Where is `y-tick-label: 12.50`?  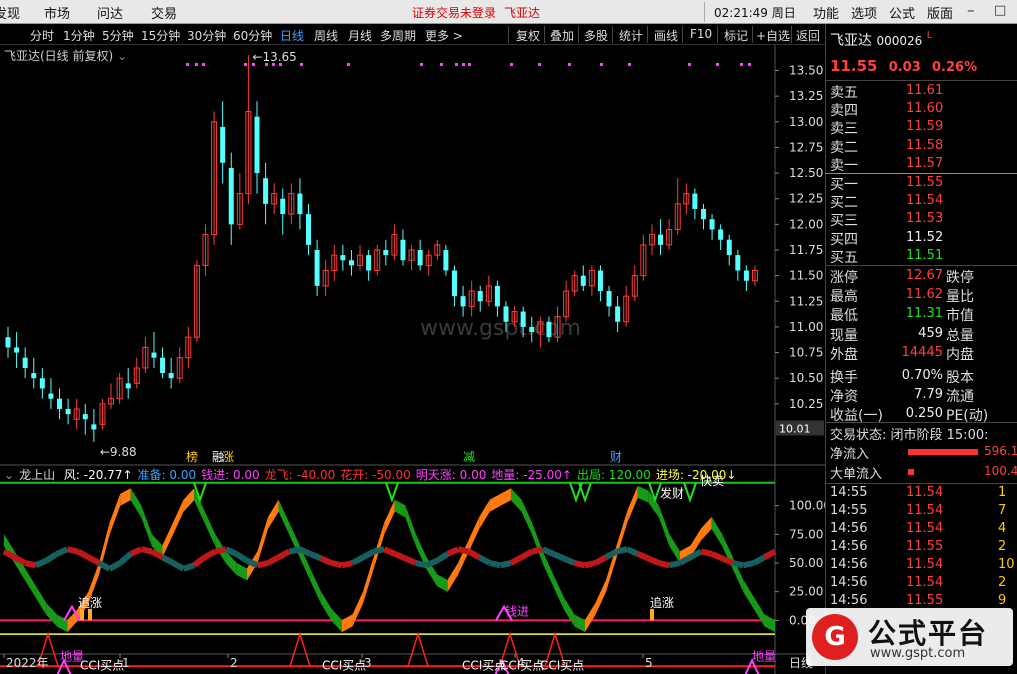
y-tick-label: 12.50 is located at coordinates (806, 173).